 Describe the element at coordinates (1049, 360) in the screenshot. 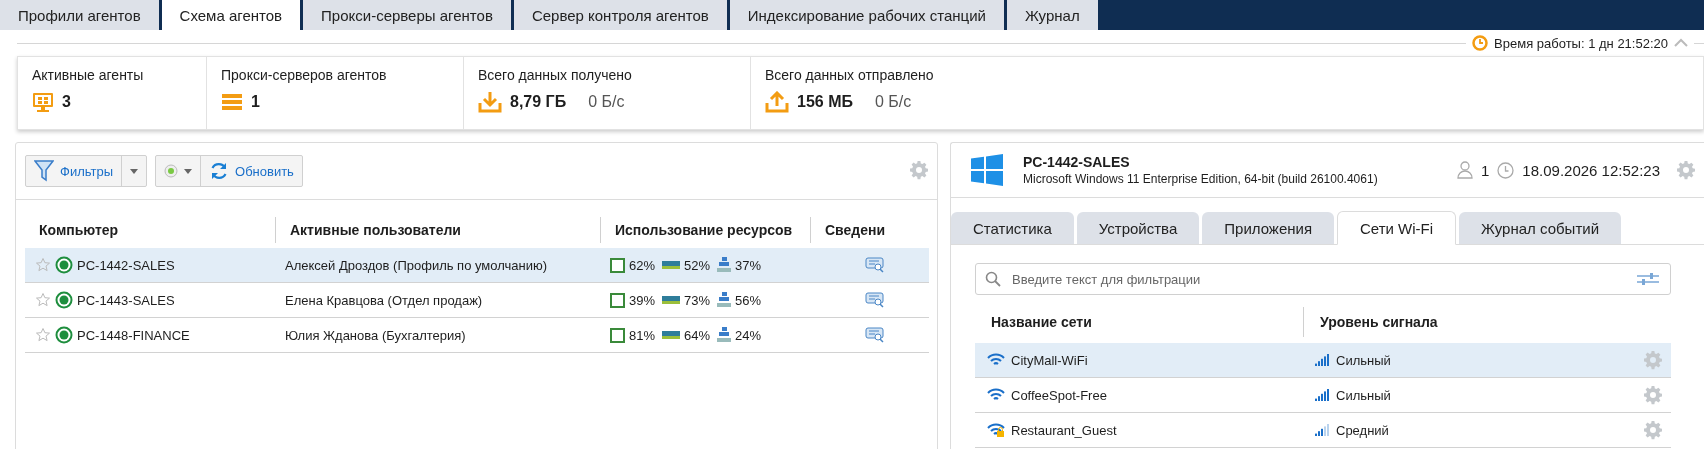

I see `network-name: CityMall-WiFi` at that location.